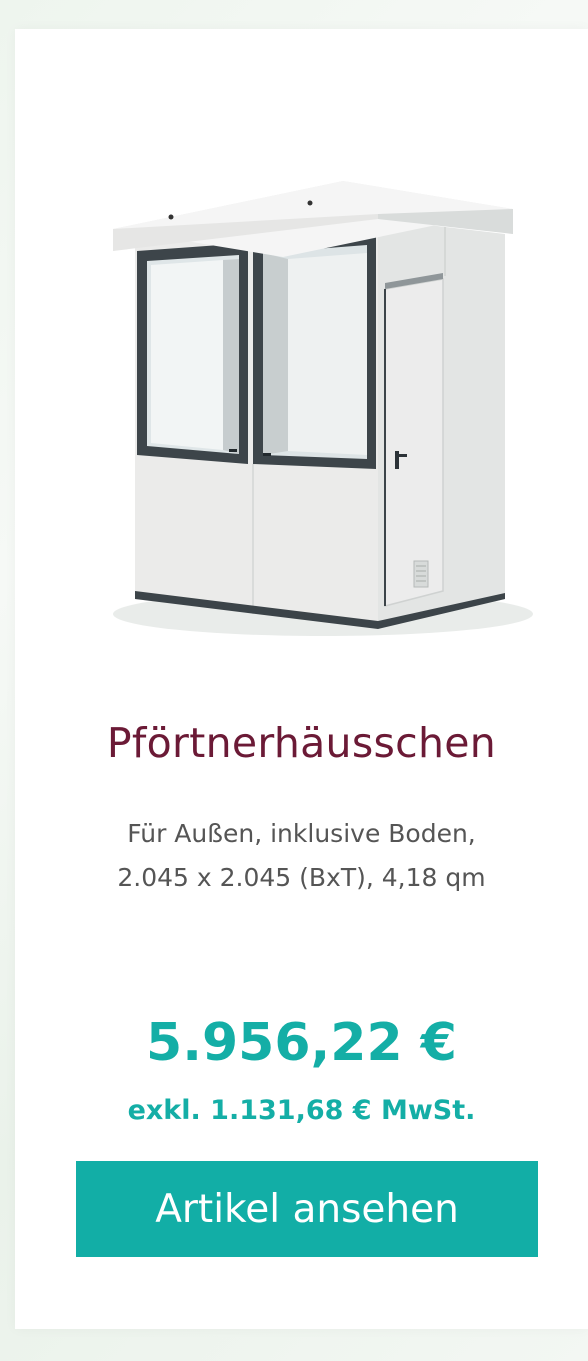 Image resolution: width=588 pixels, height=1361 pixels. I want to click on vat-note: exkl. 1.131,68 € MwSt., so click(301, 1110).